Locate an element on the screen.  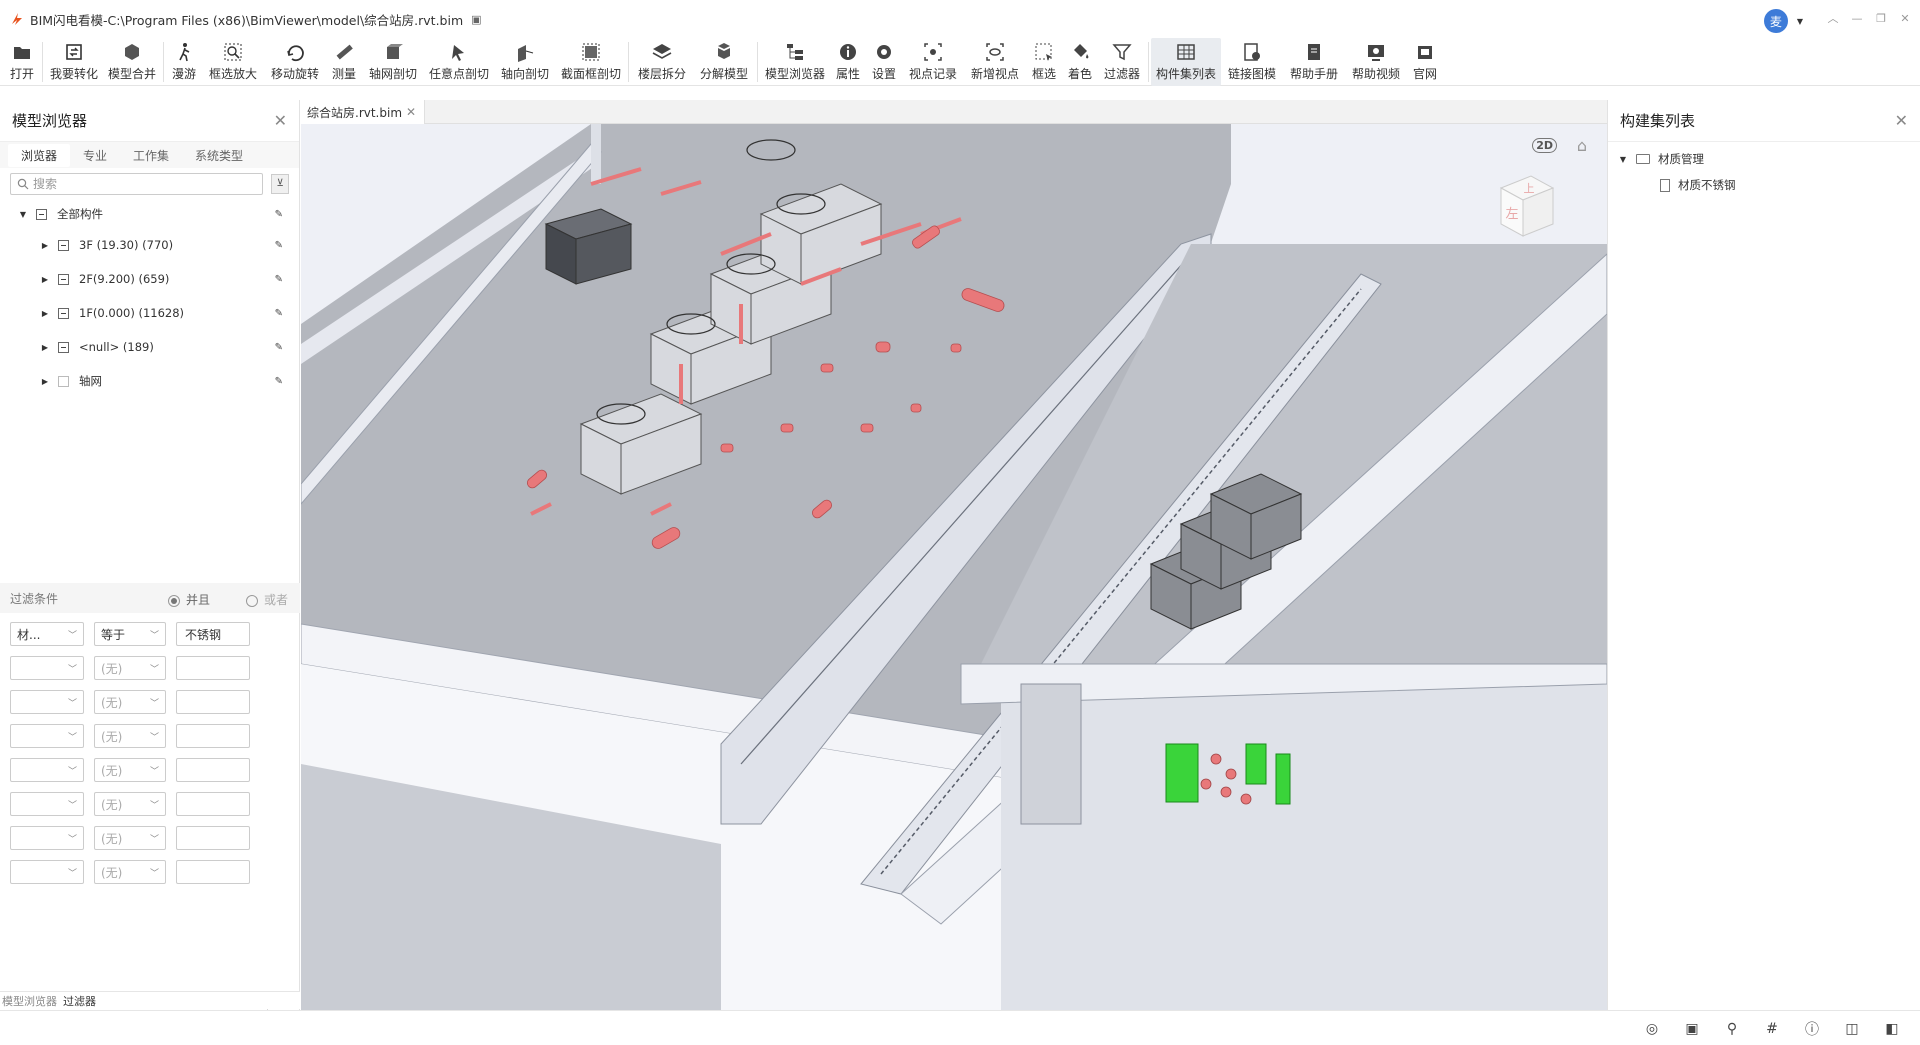
toolbar-button-link-drawing: 链接图模 is located at coordinates (1252, 62).